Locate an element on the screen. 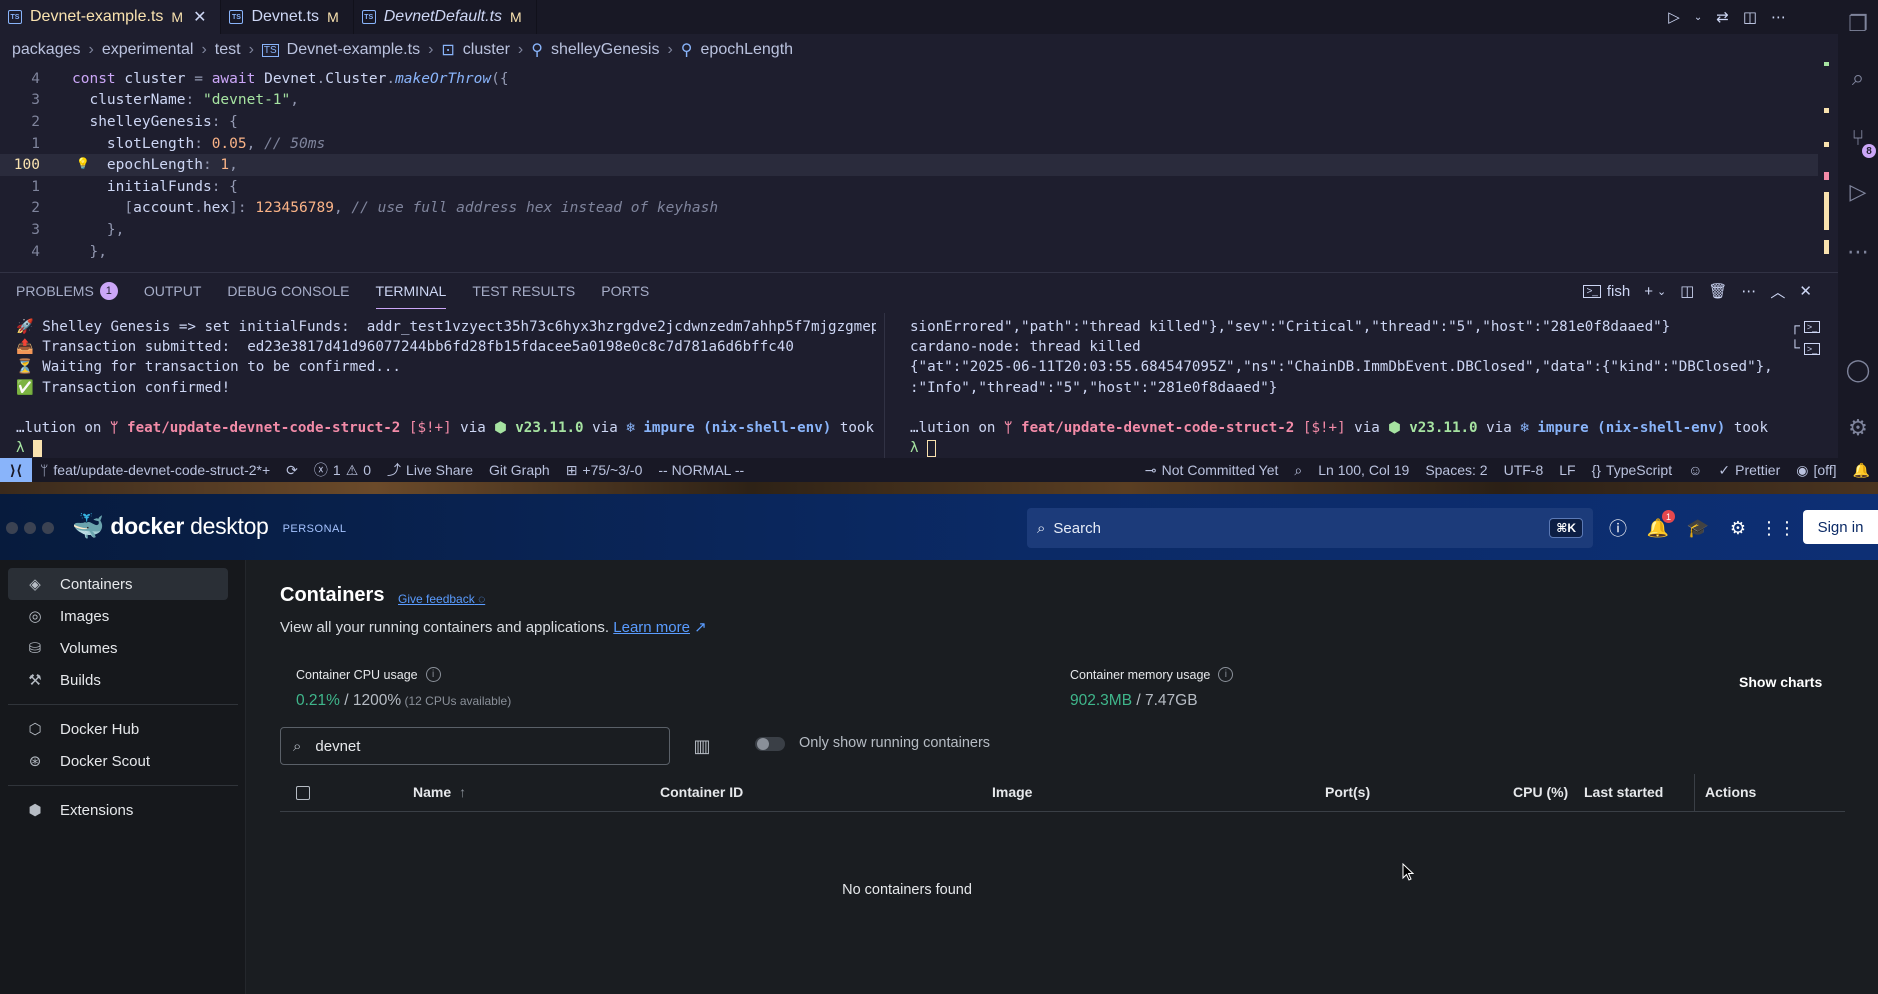 The height and width of the screenshot is (994, 1878). trash-icon: 🗑 is located at coordinates (1717, 291).